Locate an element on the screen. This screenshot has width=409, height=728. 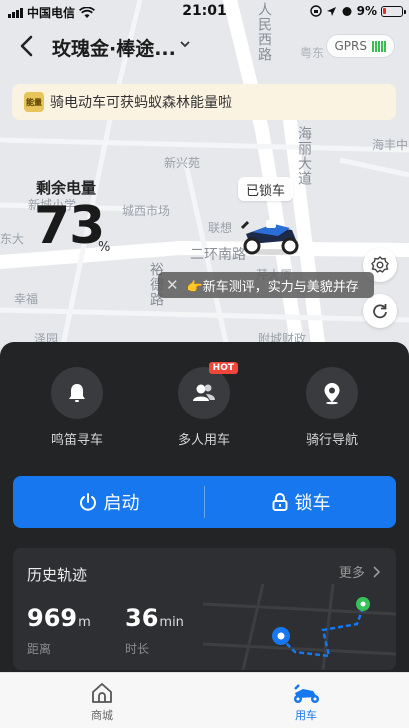
refresh-icon is located at coordinates (380, 311).